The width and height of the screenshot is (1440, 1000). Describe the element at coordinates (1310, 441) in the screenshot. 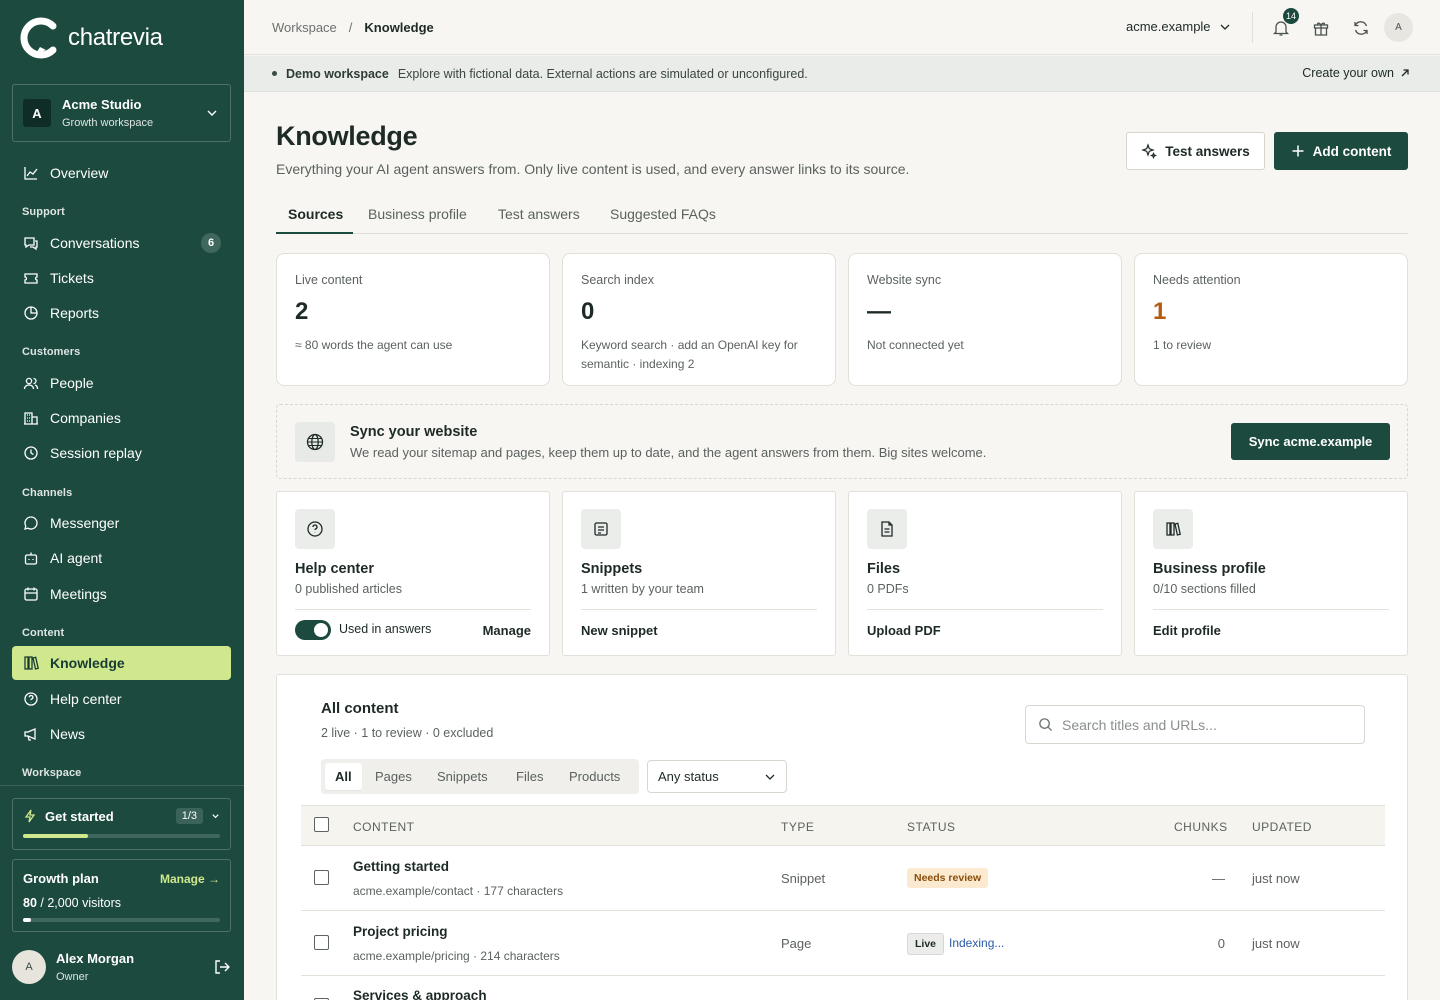

I see `sync-website-button: Sync acme.example` at that location.